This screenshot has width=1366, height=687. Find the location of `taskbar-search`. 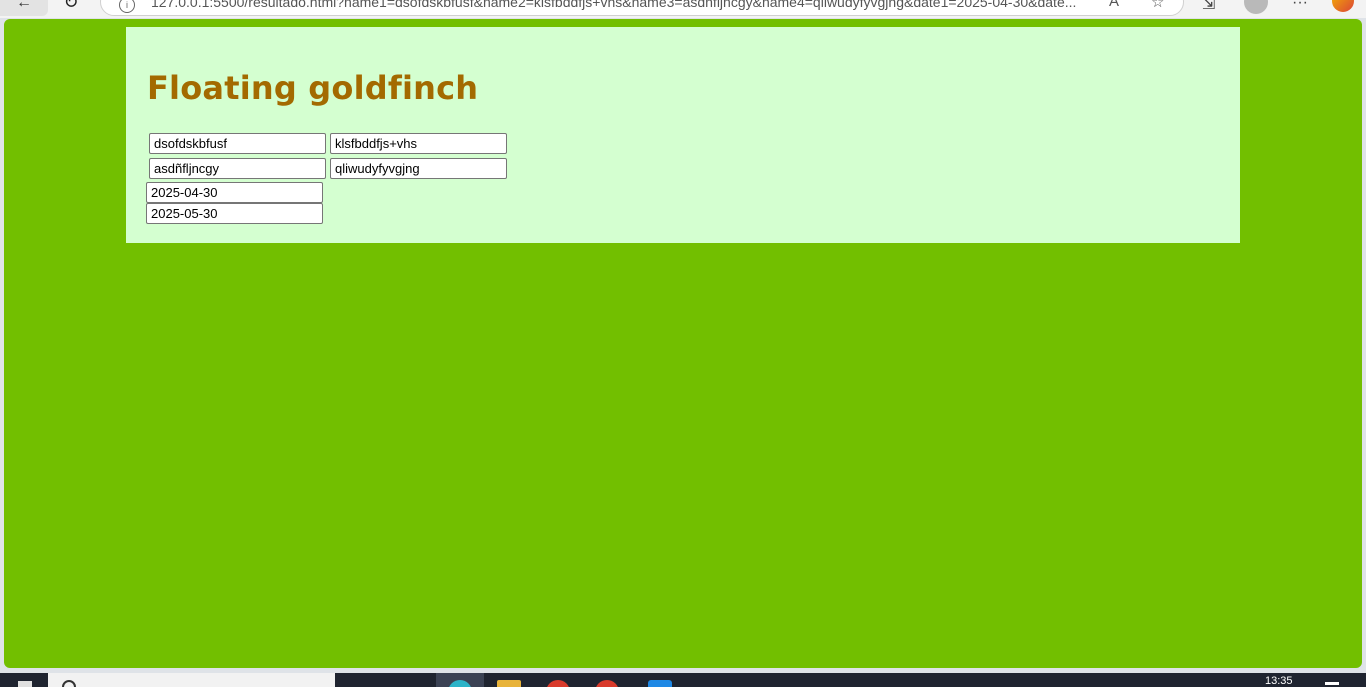

taskbar-search is located at coordinates (191, 680).